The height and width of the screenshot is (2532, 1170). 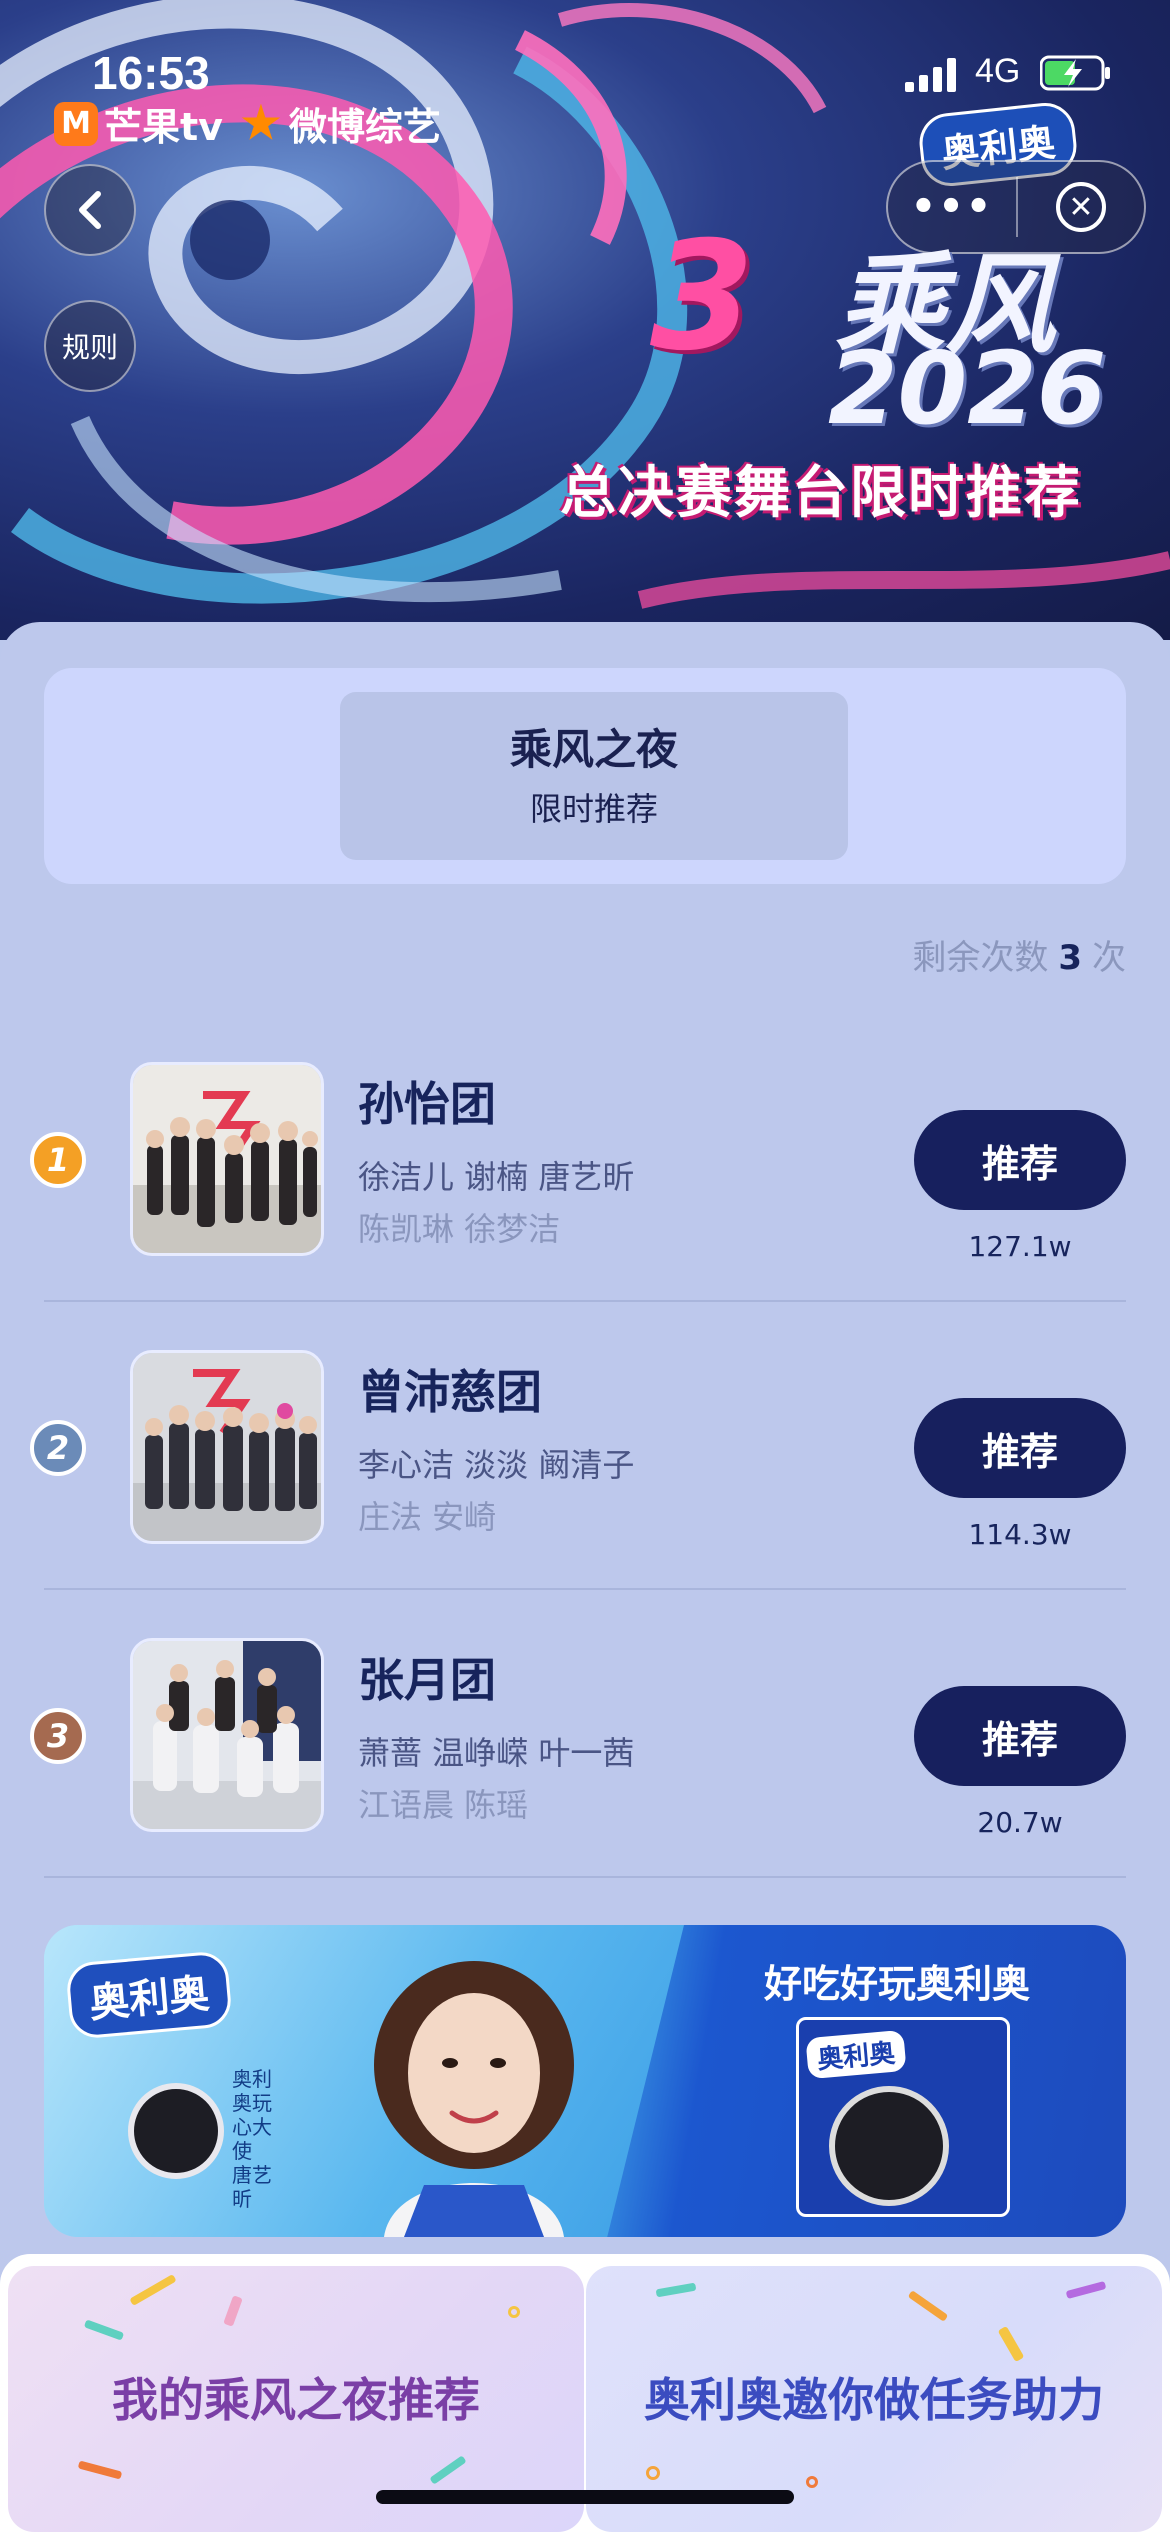 What do you see at coordinates (593, 809) in the screenshot?
I see `tab-subtitle: 限时推荐` at bounding box center [593, 809].